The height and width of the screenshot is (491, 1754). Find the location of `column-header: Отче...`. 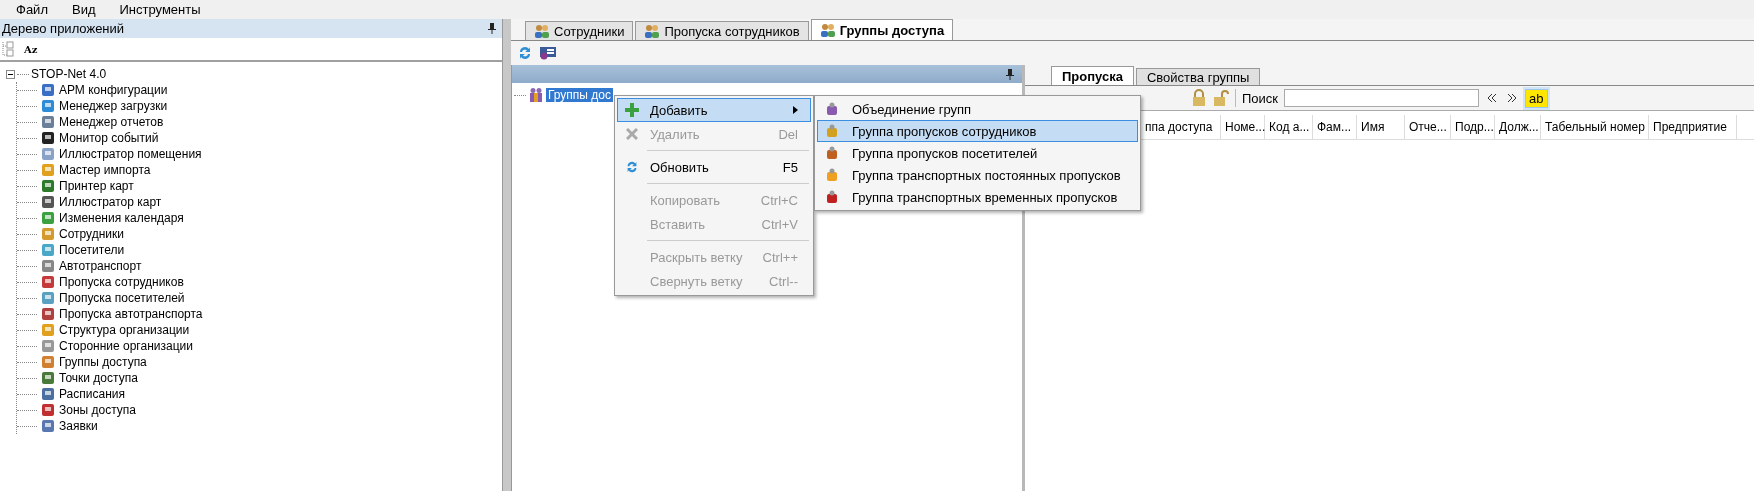

column-header: Отче... is located at coordinates (1428, 127).